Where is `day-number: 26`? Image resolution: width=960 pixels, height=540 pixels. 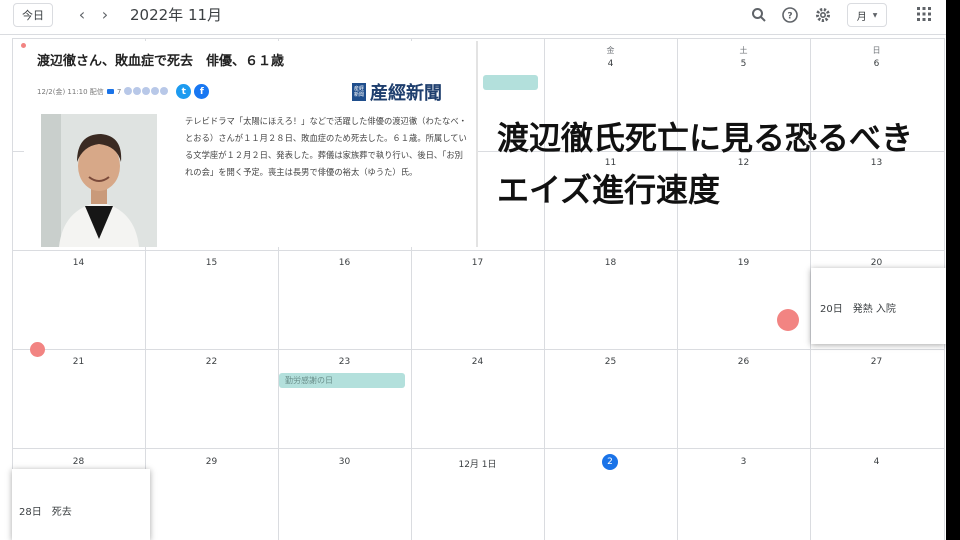 day-number: 26 is located at coordinates (743, 362).